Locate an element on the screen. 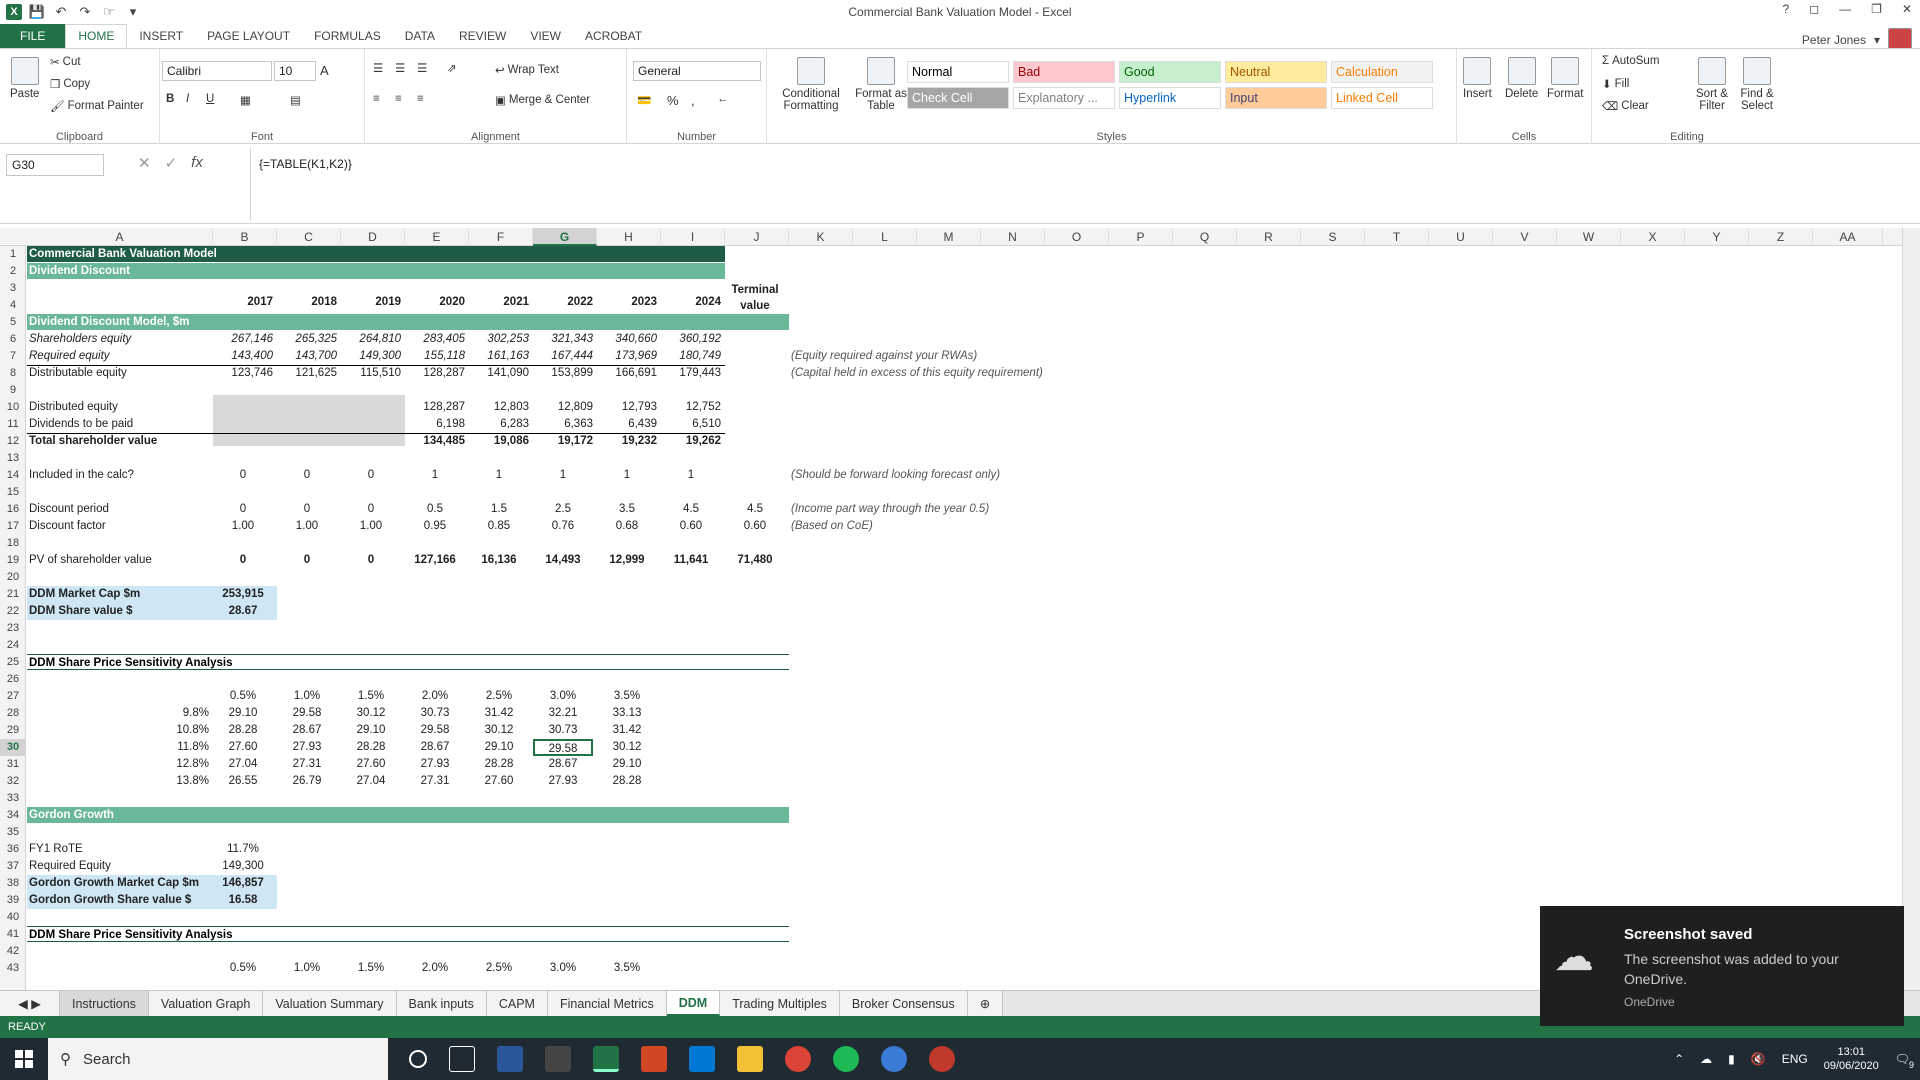  cell: 12,803 is located at coordinates (499, 407).